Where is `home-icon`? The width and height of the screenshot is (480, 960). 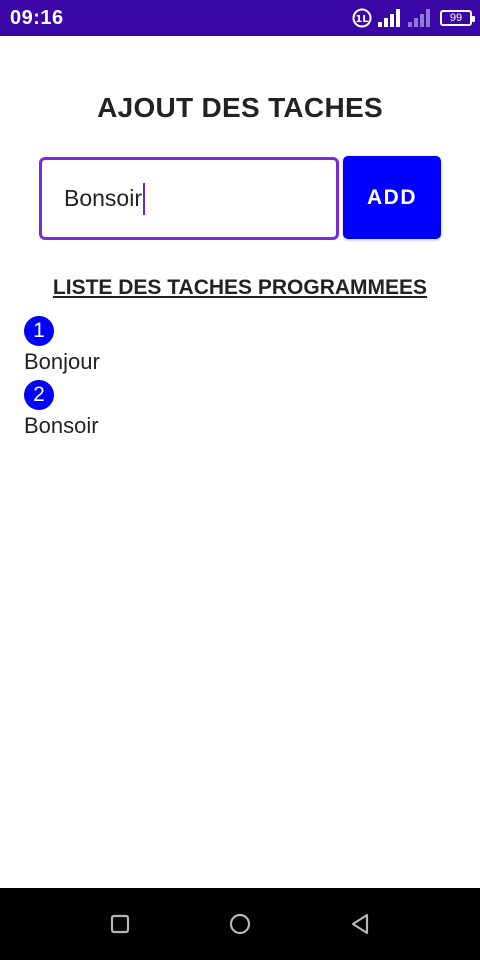 home-icon is located at coordinates (240, 924).